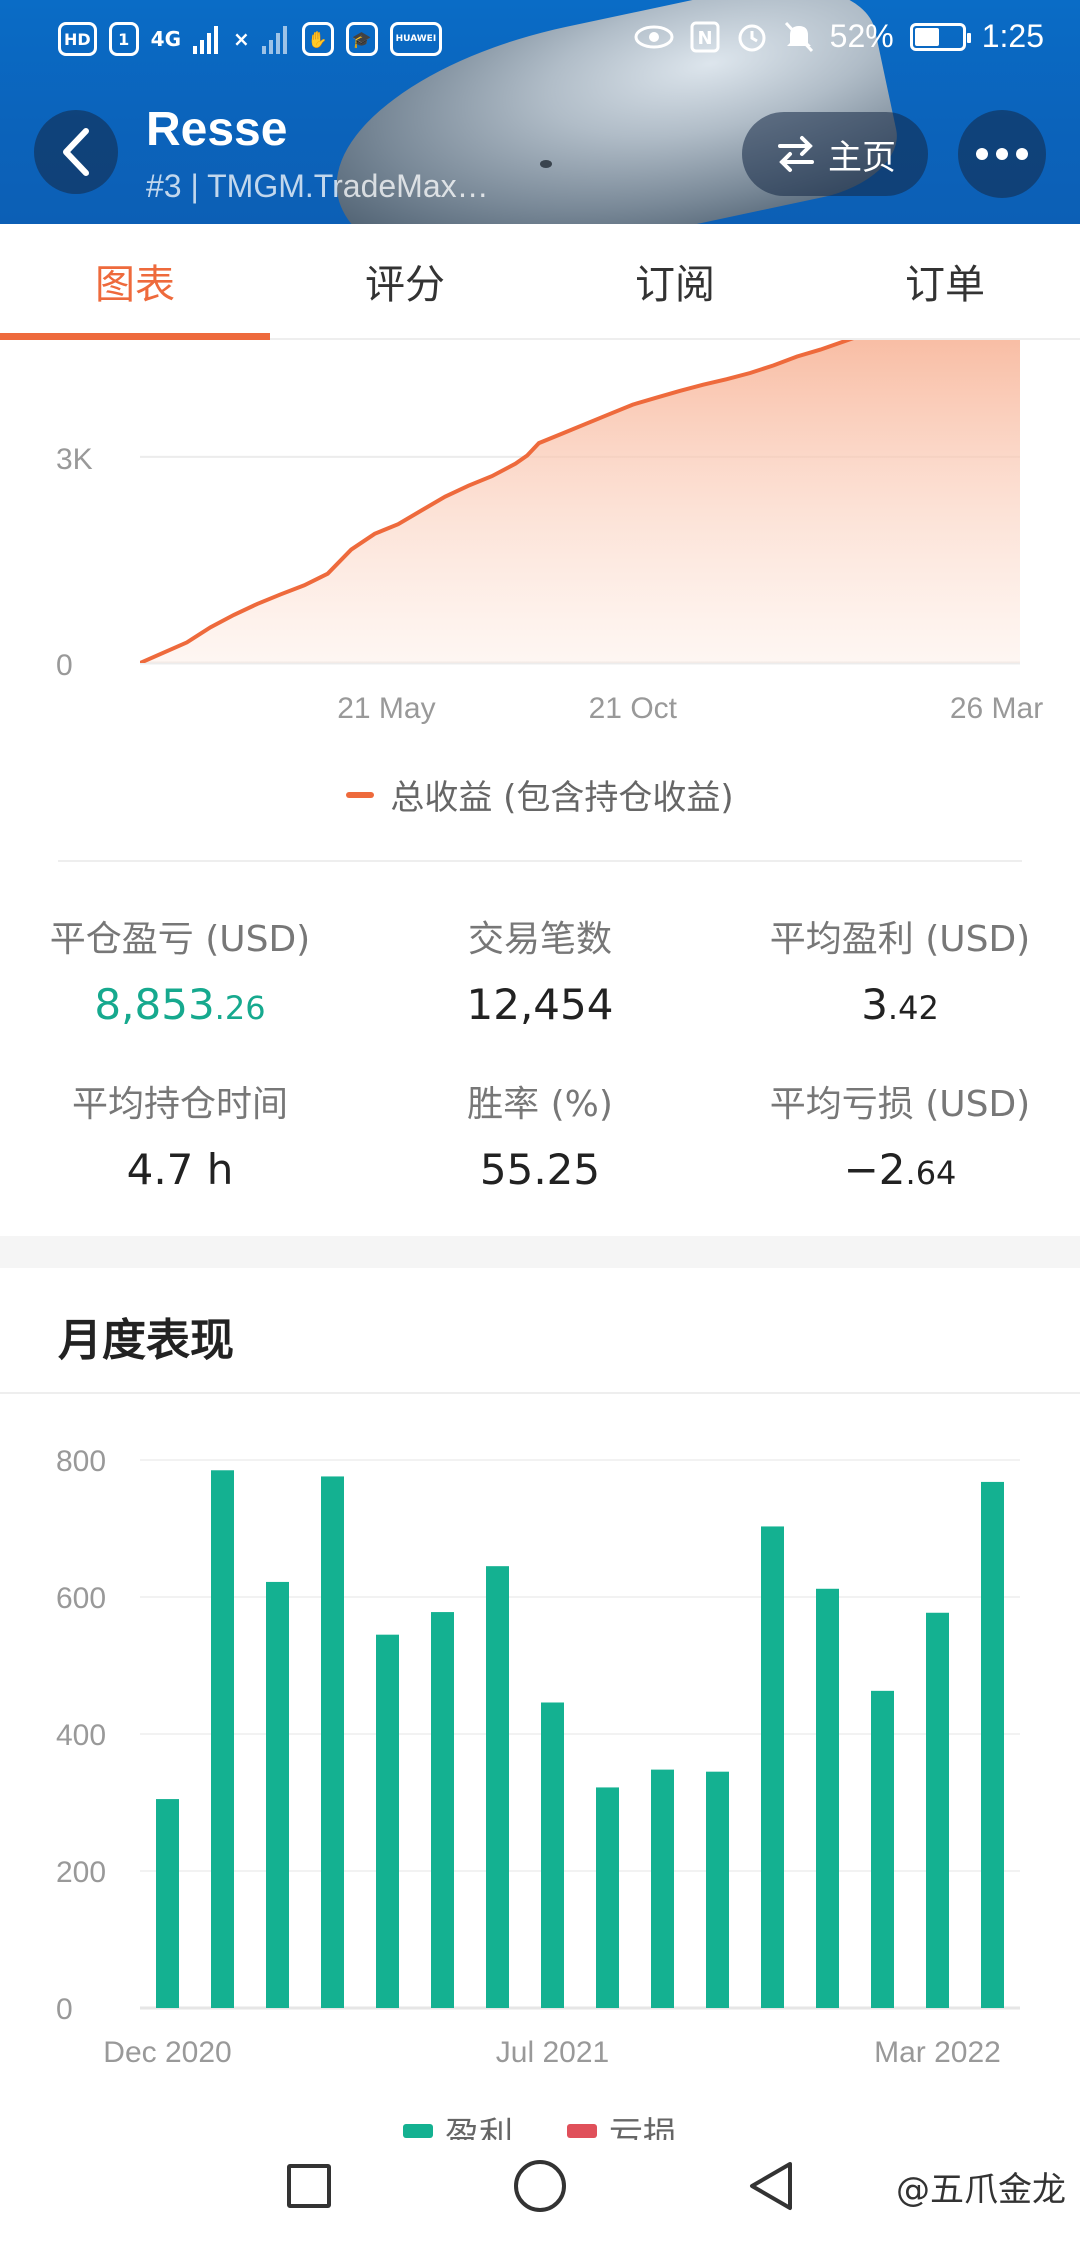  I want to click on stat-avg-profit: 平均盈利 (USD) 3.42, so click(900, 969).